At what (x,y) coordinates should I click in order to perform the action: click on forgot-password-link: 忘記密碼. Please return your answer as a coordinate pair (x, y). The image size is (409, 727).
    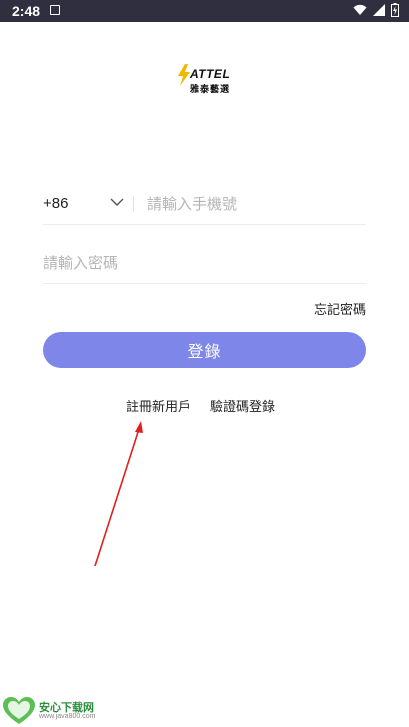
    Looking at the image, I should click on (340, 308).